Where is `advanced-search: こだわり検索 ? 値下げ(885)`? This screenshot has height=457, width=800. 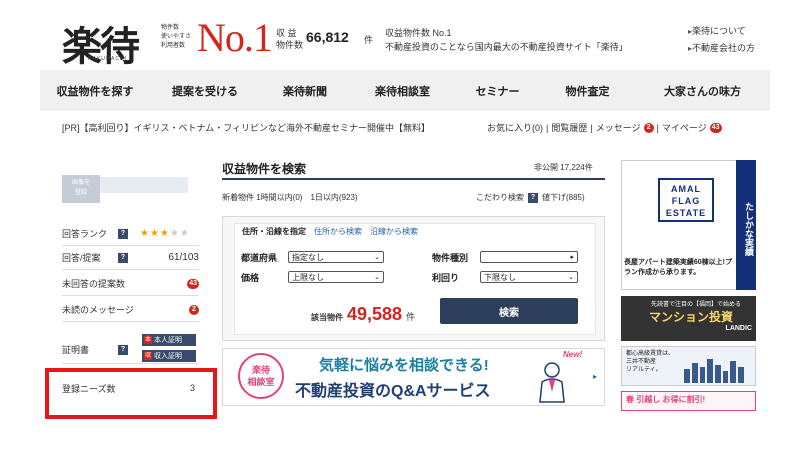 advanced-search: こだわり検索 ? 値下げ(885) is located at coordinates (530, 197).